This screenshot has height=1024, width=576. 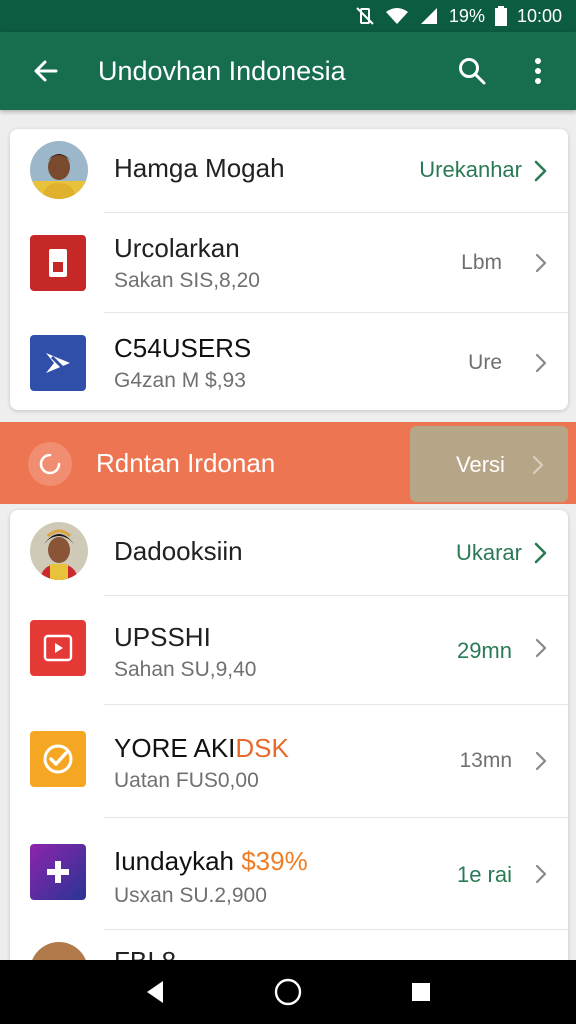 What do you see at coordinates (199, 168) in the screenshot?
I see `item-name: Hamga Mogah` at bounding box center [199, 168].